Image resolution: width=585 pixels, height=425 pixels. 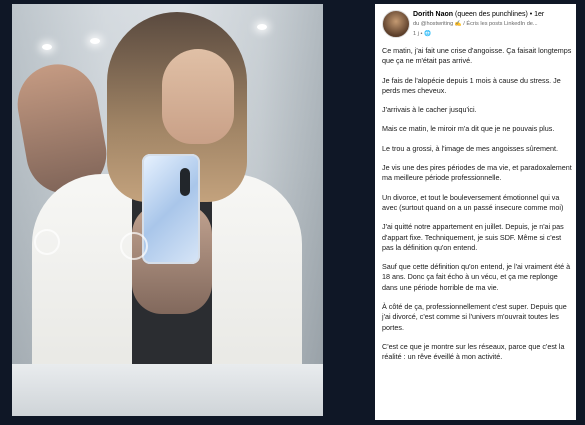 I want to click on phone-camera, so click(x=185, y=182).